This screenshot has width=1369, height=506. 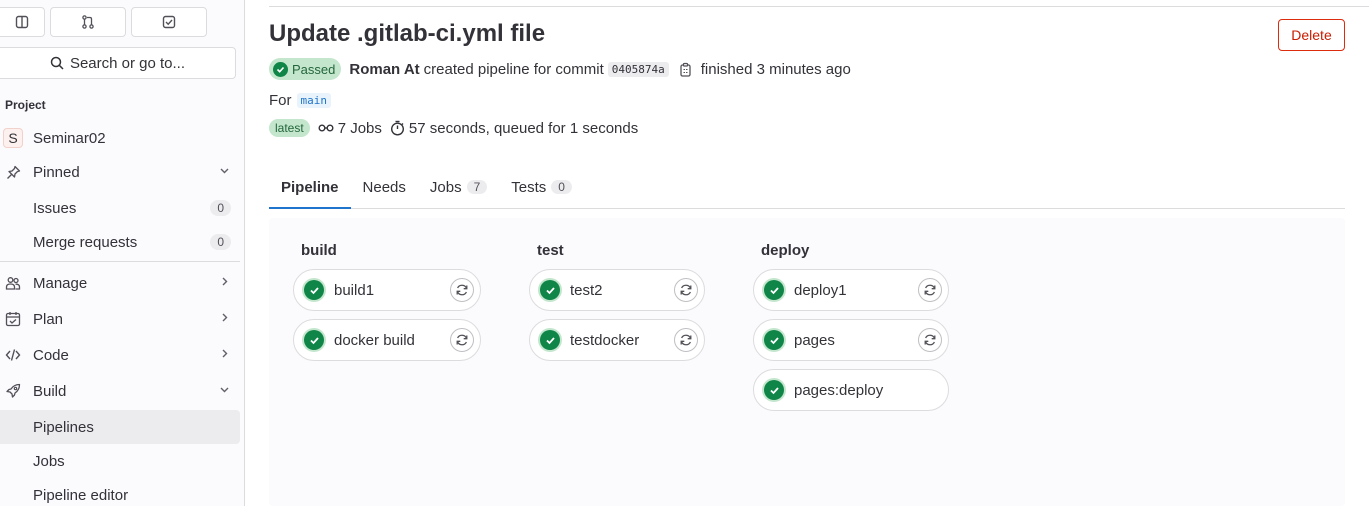 I want to click on sidebar-item-issues: Issues 0, so click(x=120, y=208).